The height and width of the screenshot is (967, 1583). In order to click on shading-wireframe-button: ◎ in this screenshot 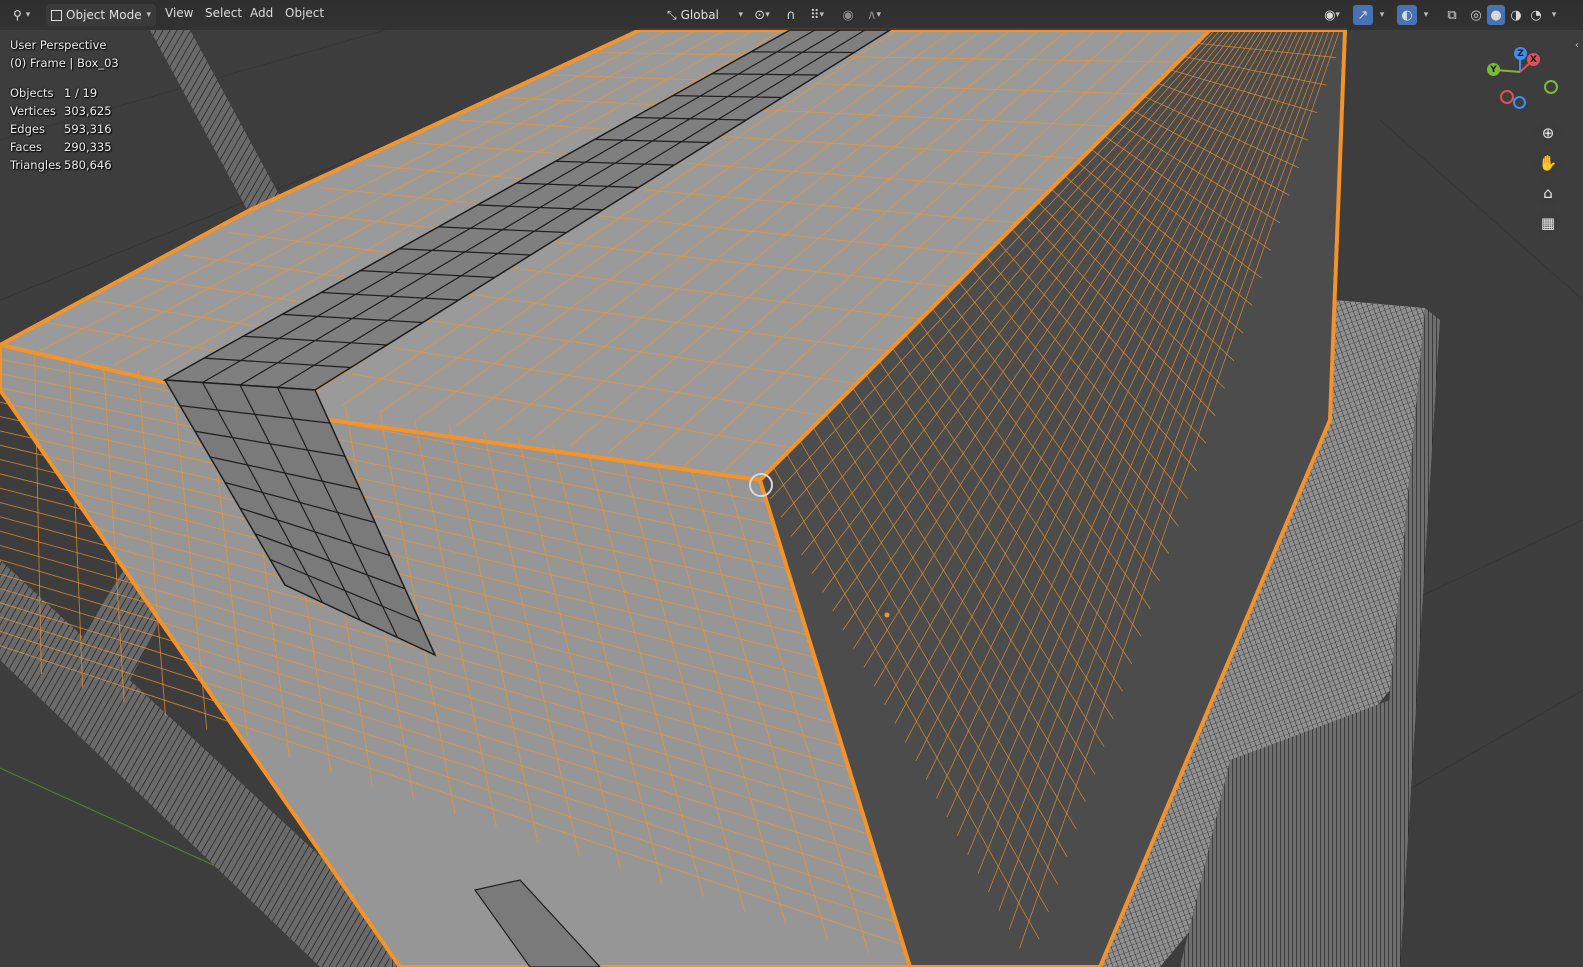, I will do `click(1476, 15)`.